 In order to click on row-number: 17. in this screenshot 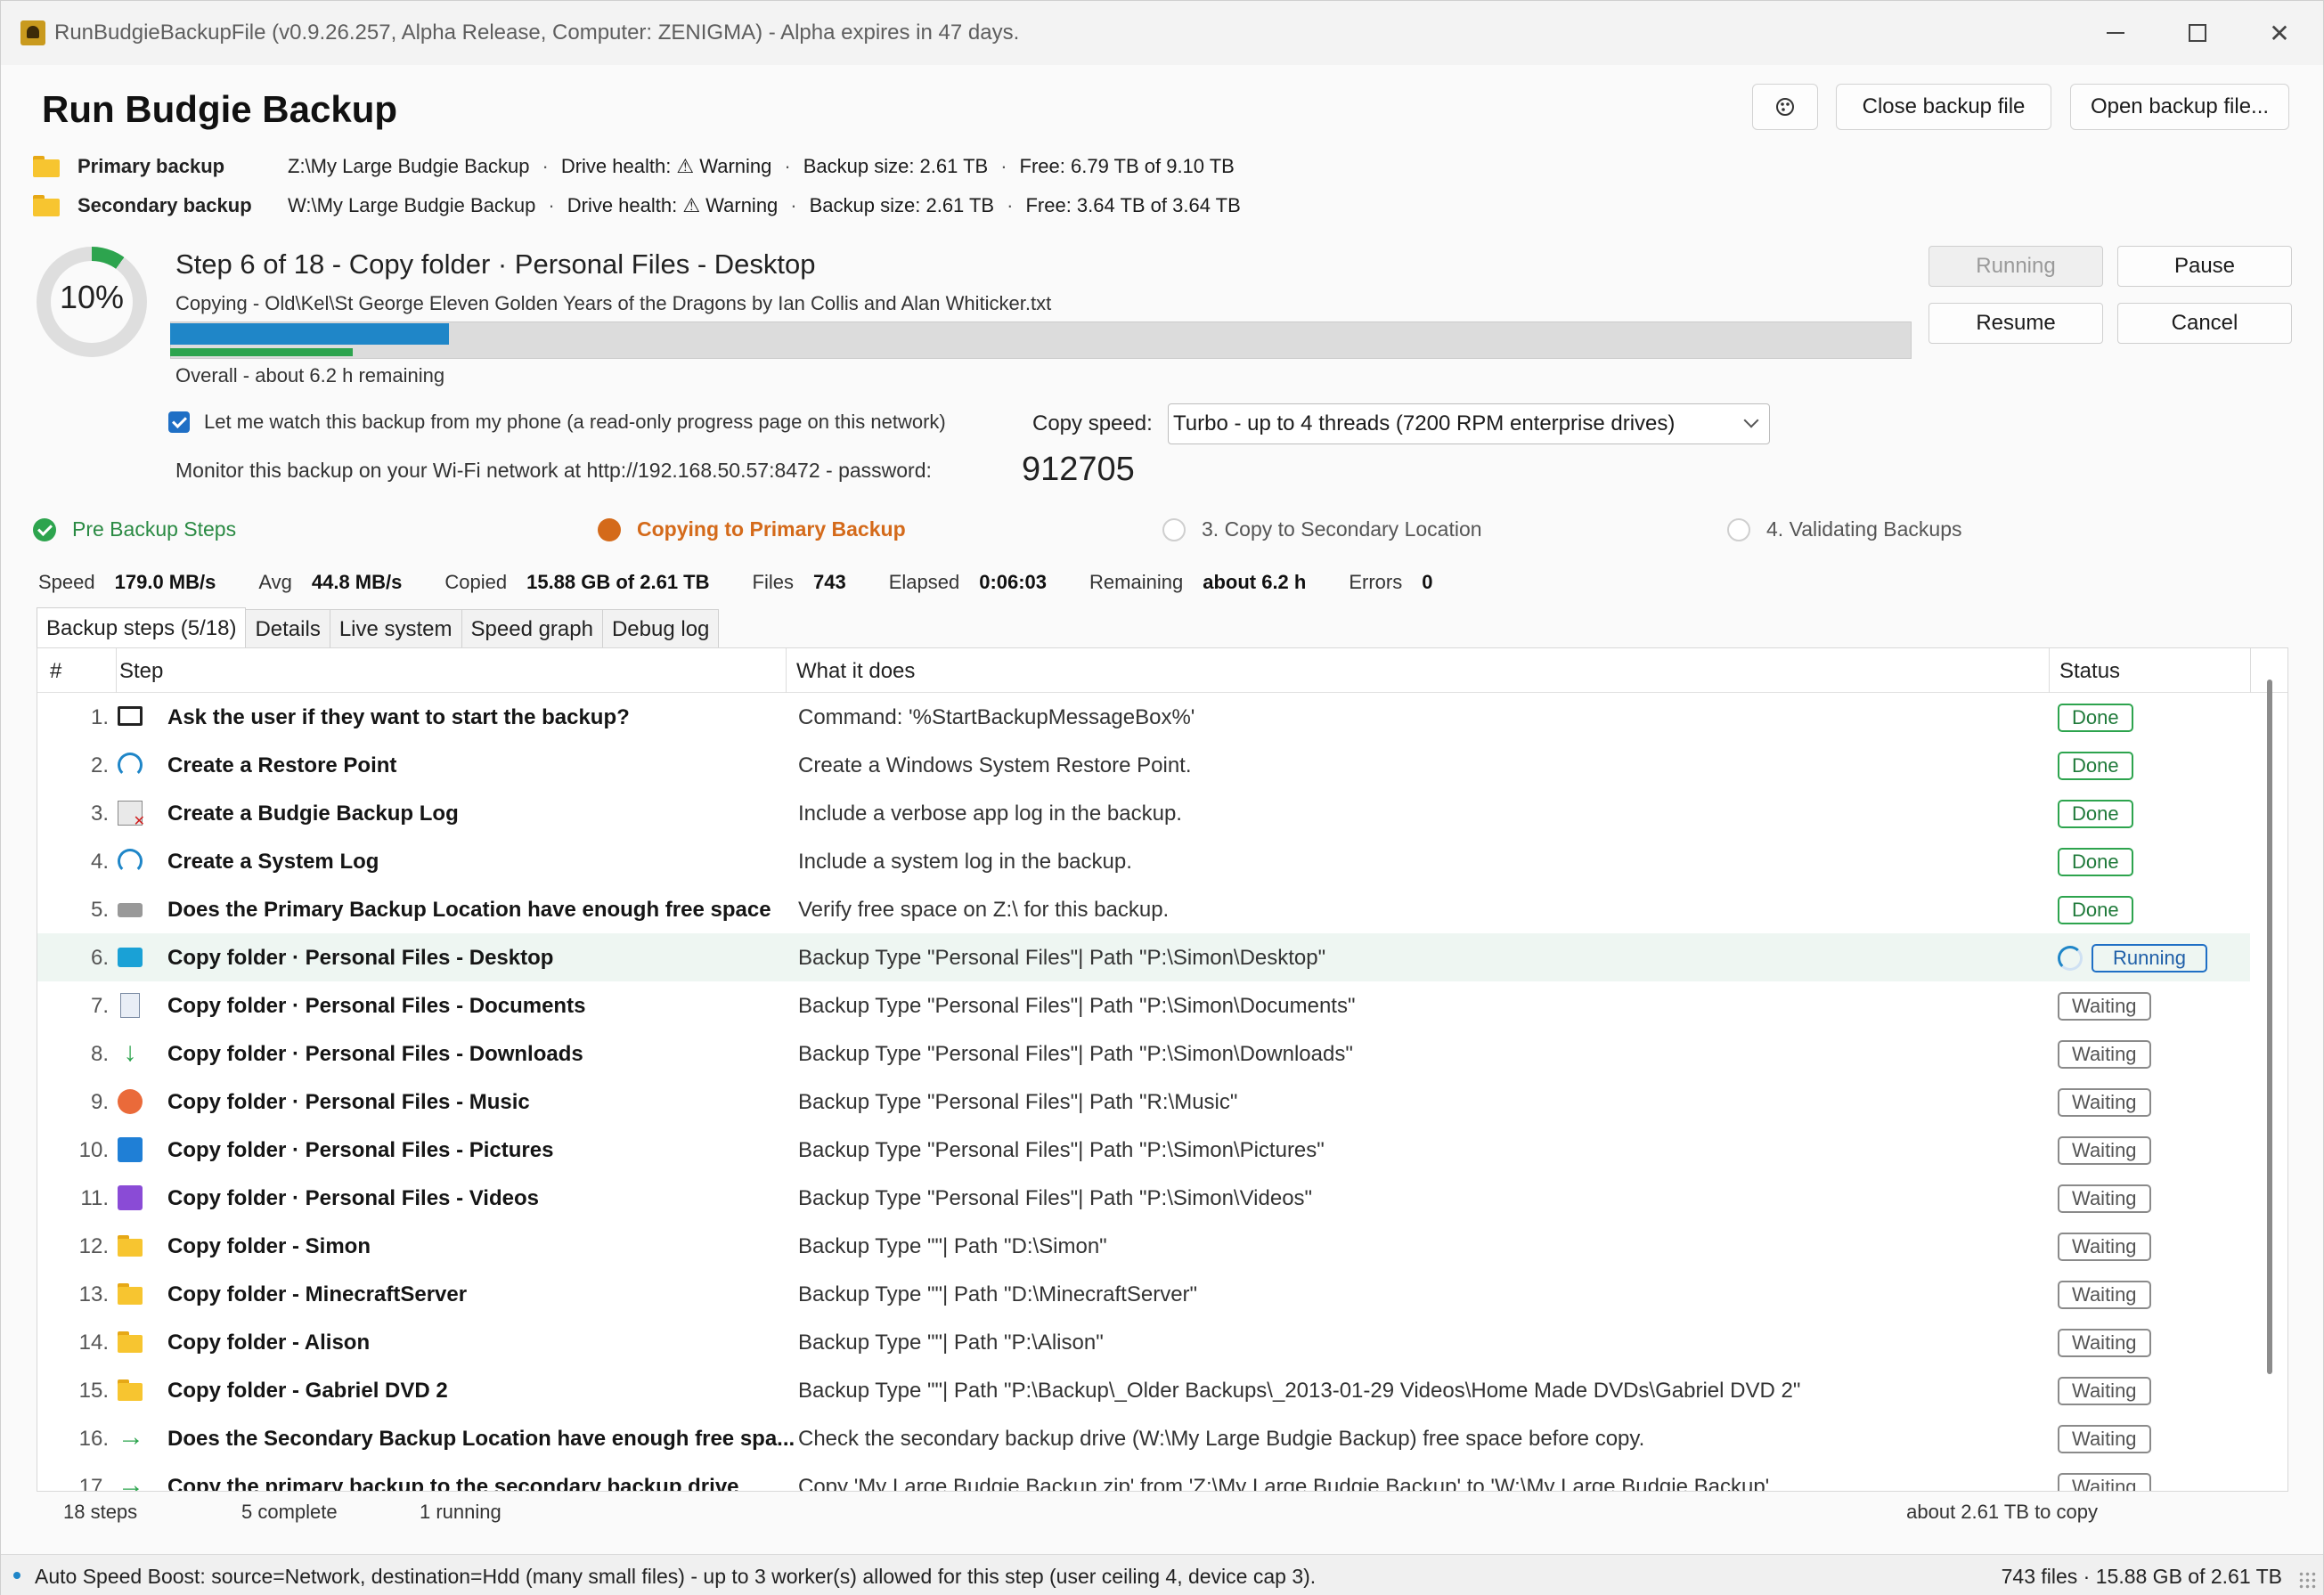, I will do `click(93, 1483)`.